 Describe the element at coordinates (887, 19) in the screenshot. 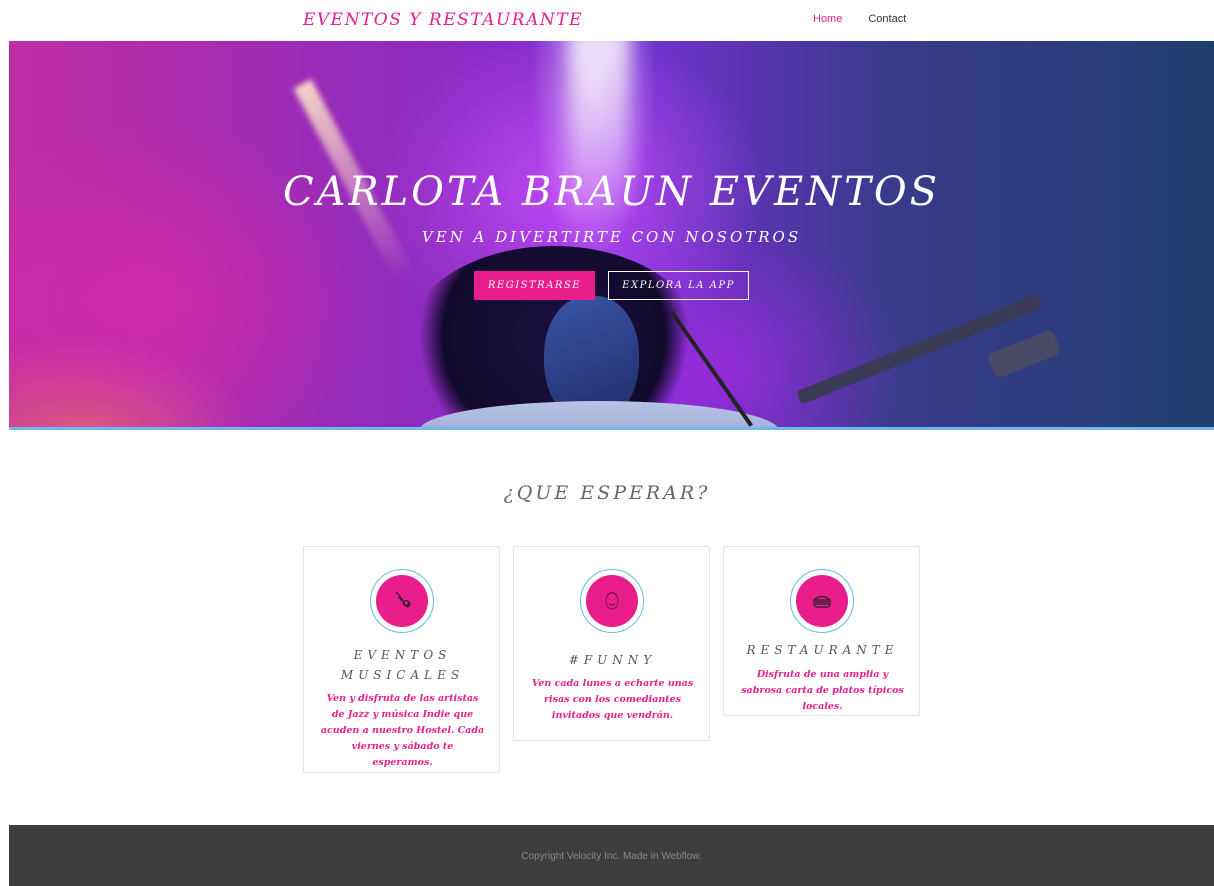

I see `nav-link-contact: Contact` at that location.